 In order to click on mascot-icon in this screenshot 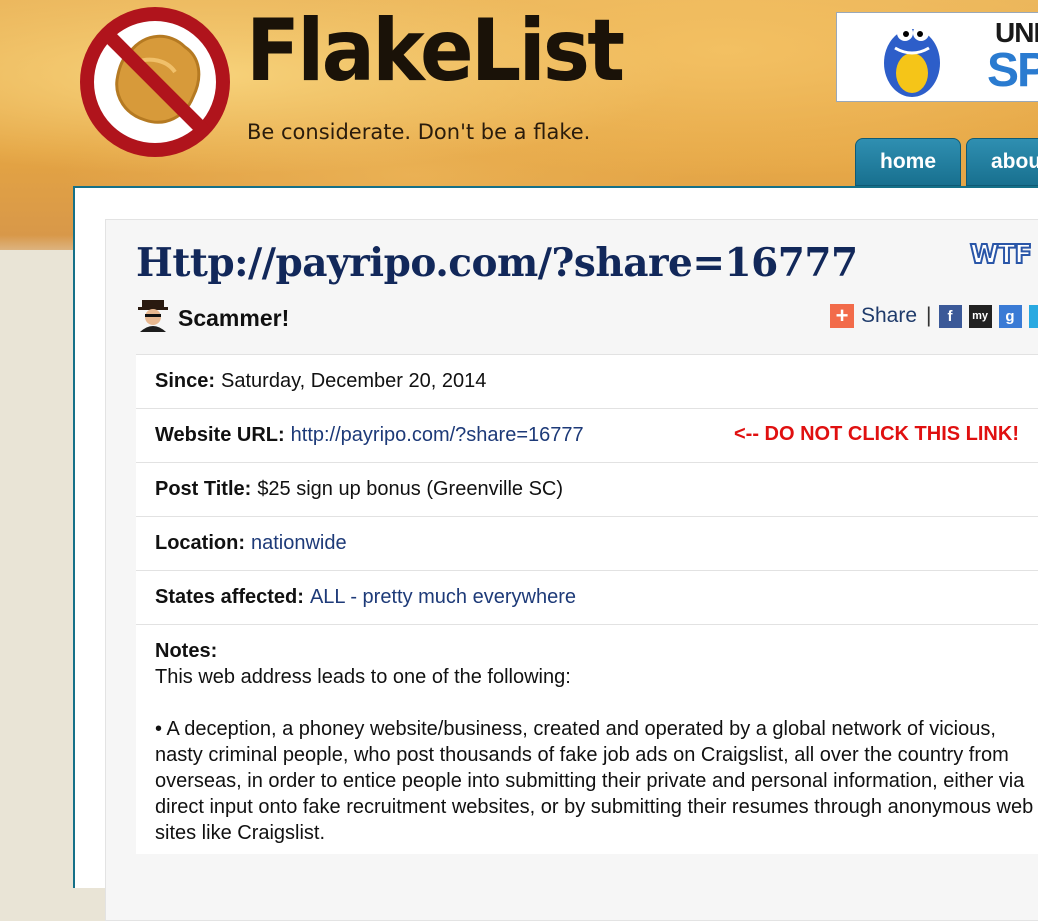, I will do `click(912, 61)`.